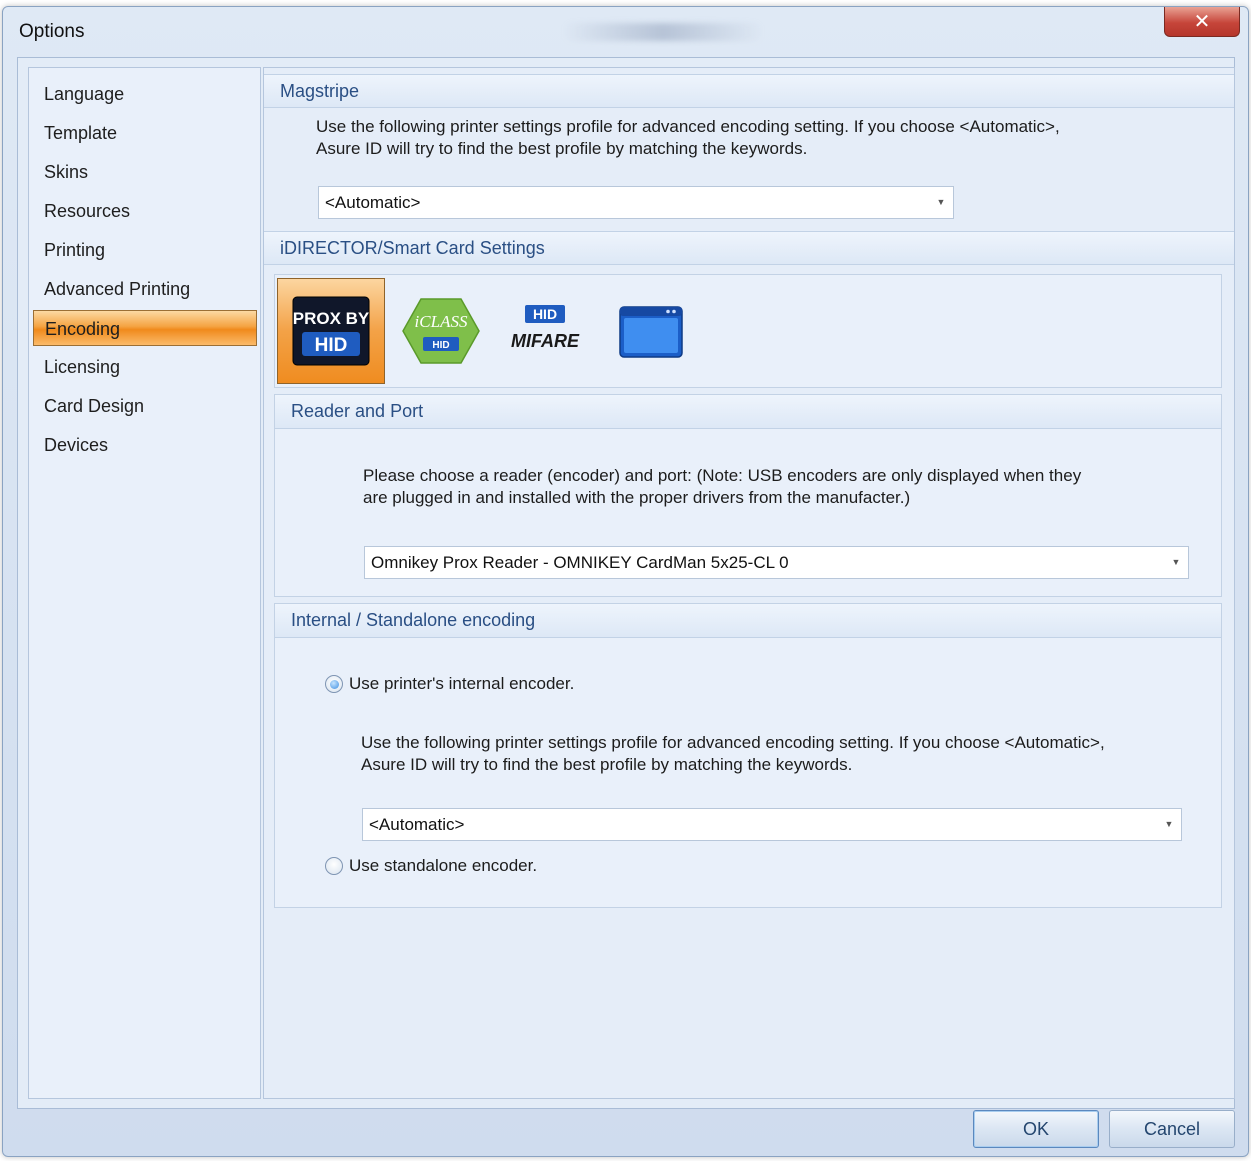 The image size is (1251, 1161). Describe the element at coordinates (749, 248) in the screenshot. I see `smartcard-settings-header: iDIRECTOR/Smart Card Settings` at that location.